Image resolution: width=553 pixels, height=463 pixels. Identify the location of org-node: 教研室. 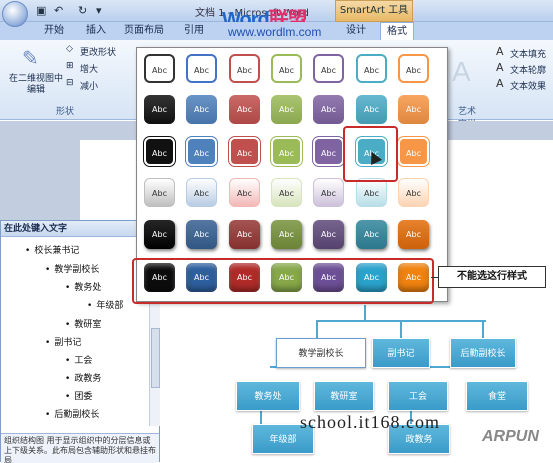
(344, 396).